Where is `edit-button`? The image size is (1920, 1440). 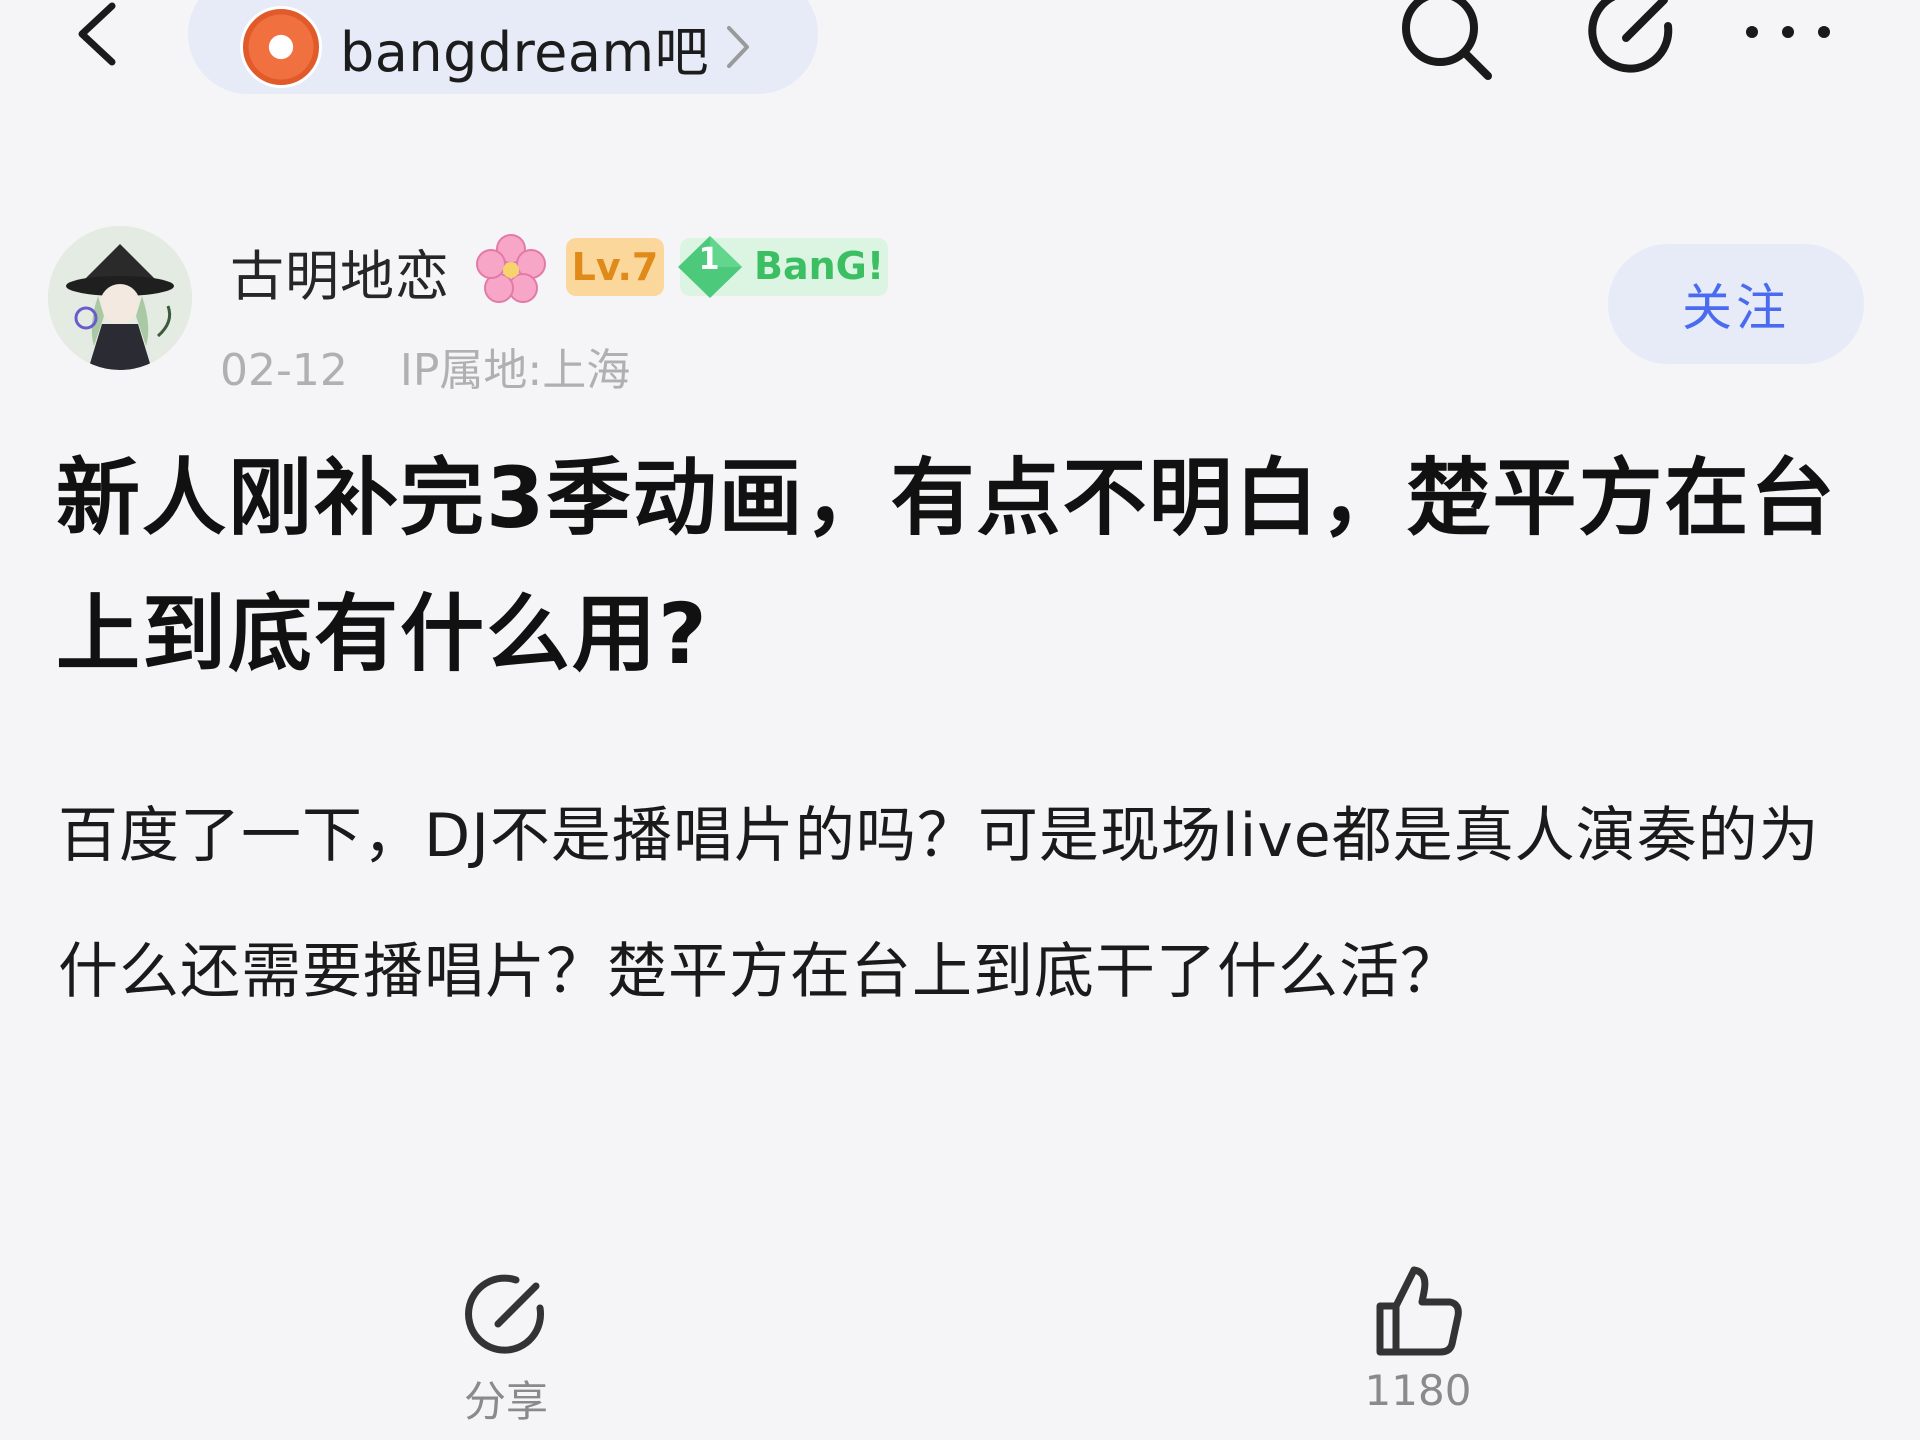
edit-button is located at coordinates (1632, 39).